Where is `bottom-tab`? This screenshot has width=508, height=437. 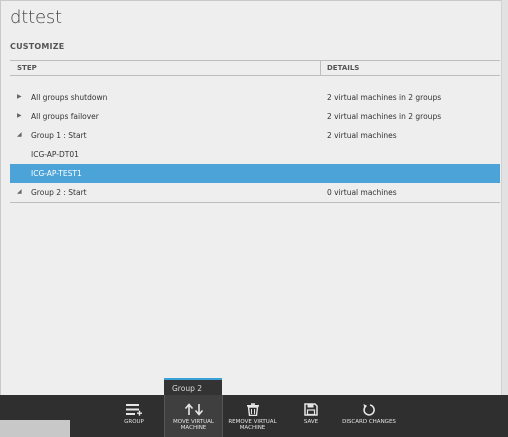 bottom-tab is located at coordinates (35, 428).